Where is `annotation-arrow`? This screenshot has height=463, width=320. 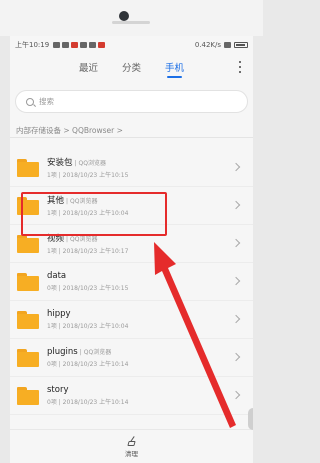 annotation-arrow is located at coordinates (195, 335).